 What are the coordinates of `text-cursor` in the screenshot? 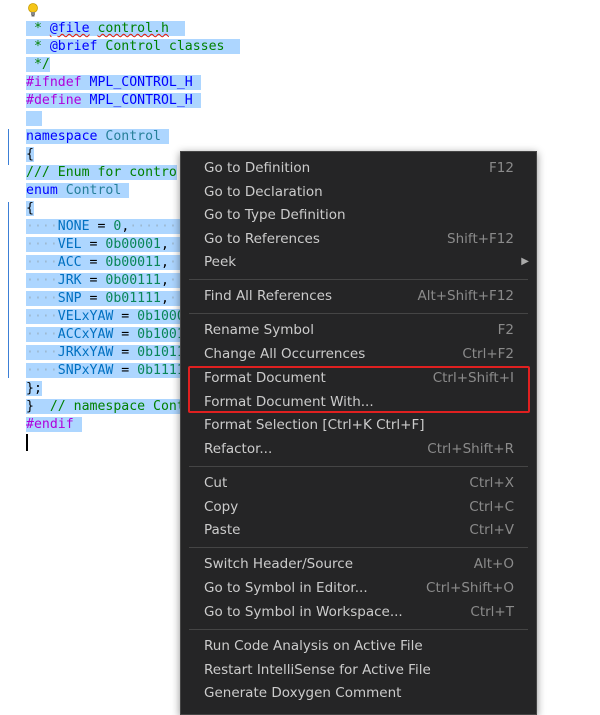 It's located at (27, 442).